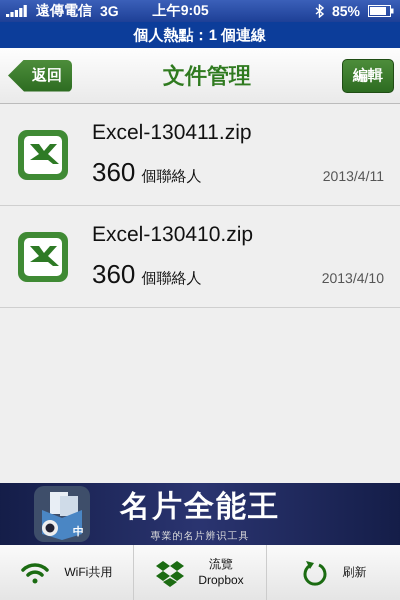  Describe the element at coordinates (180, 11) in the screenshot. I see `status-time: 上午9:05` at that location.